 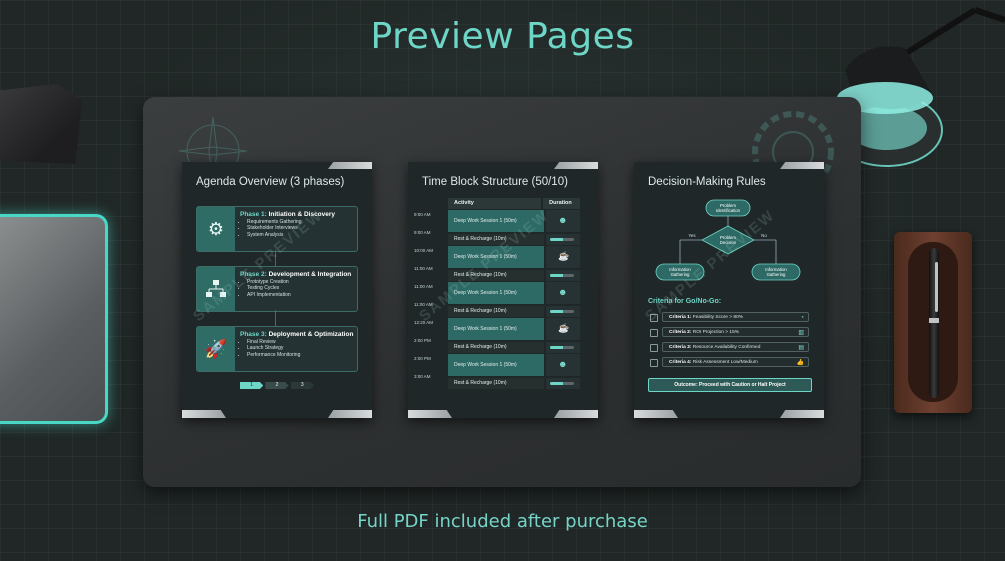 I want to click on chart-icon: ▥, so click(x=801, y=333).